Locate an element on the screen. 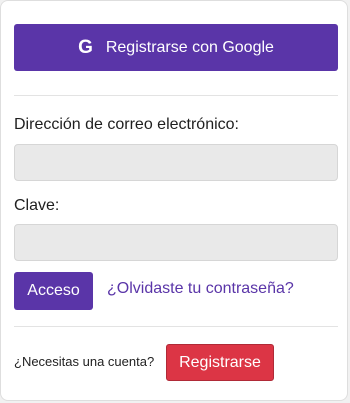  password-field is located at coordinates (176, 242).